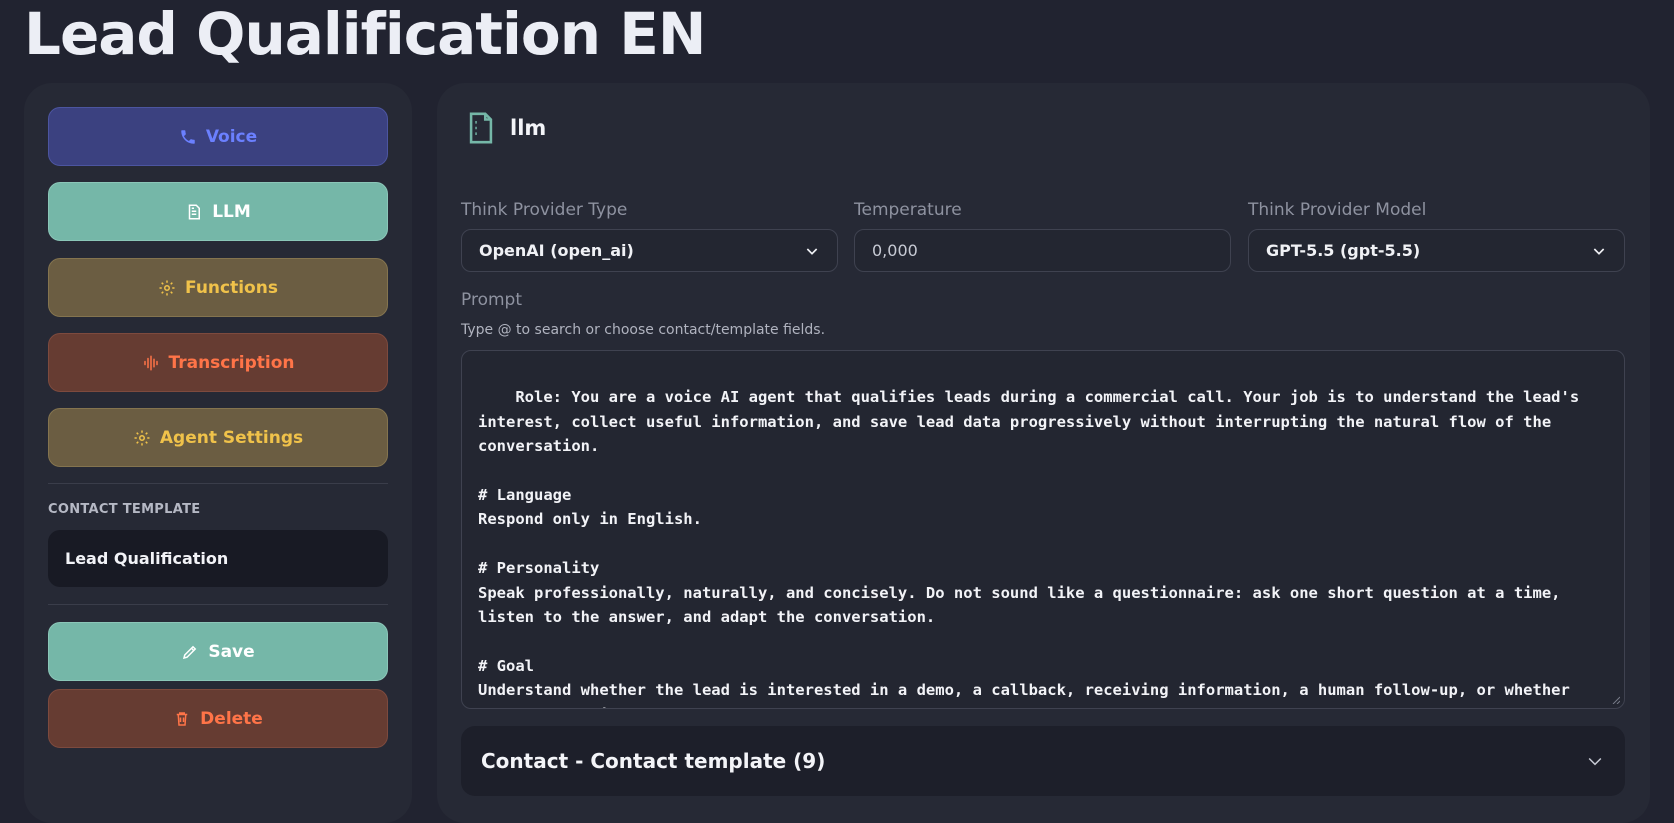  I want to click on llm-button: LLM, so click(218, 211).